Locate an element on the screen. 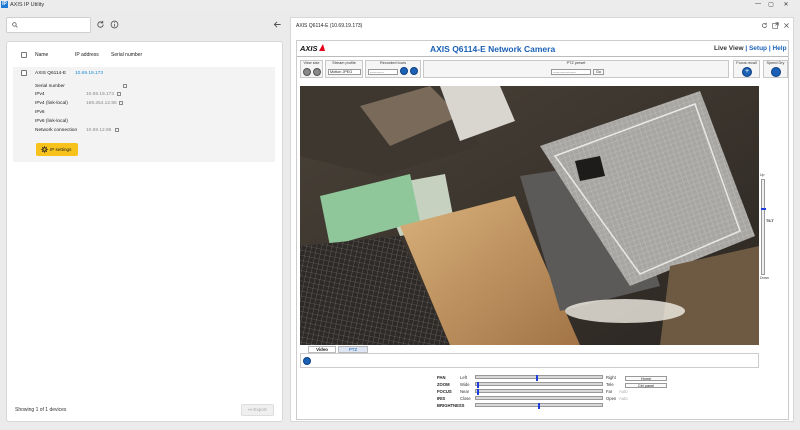 This screenshot has width=800, height=430. ip-settings-button: IP settings is located at coordinates (57, 149).